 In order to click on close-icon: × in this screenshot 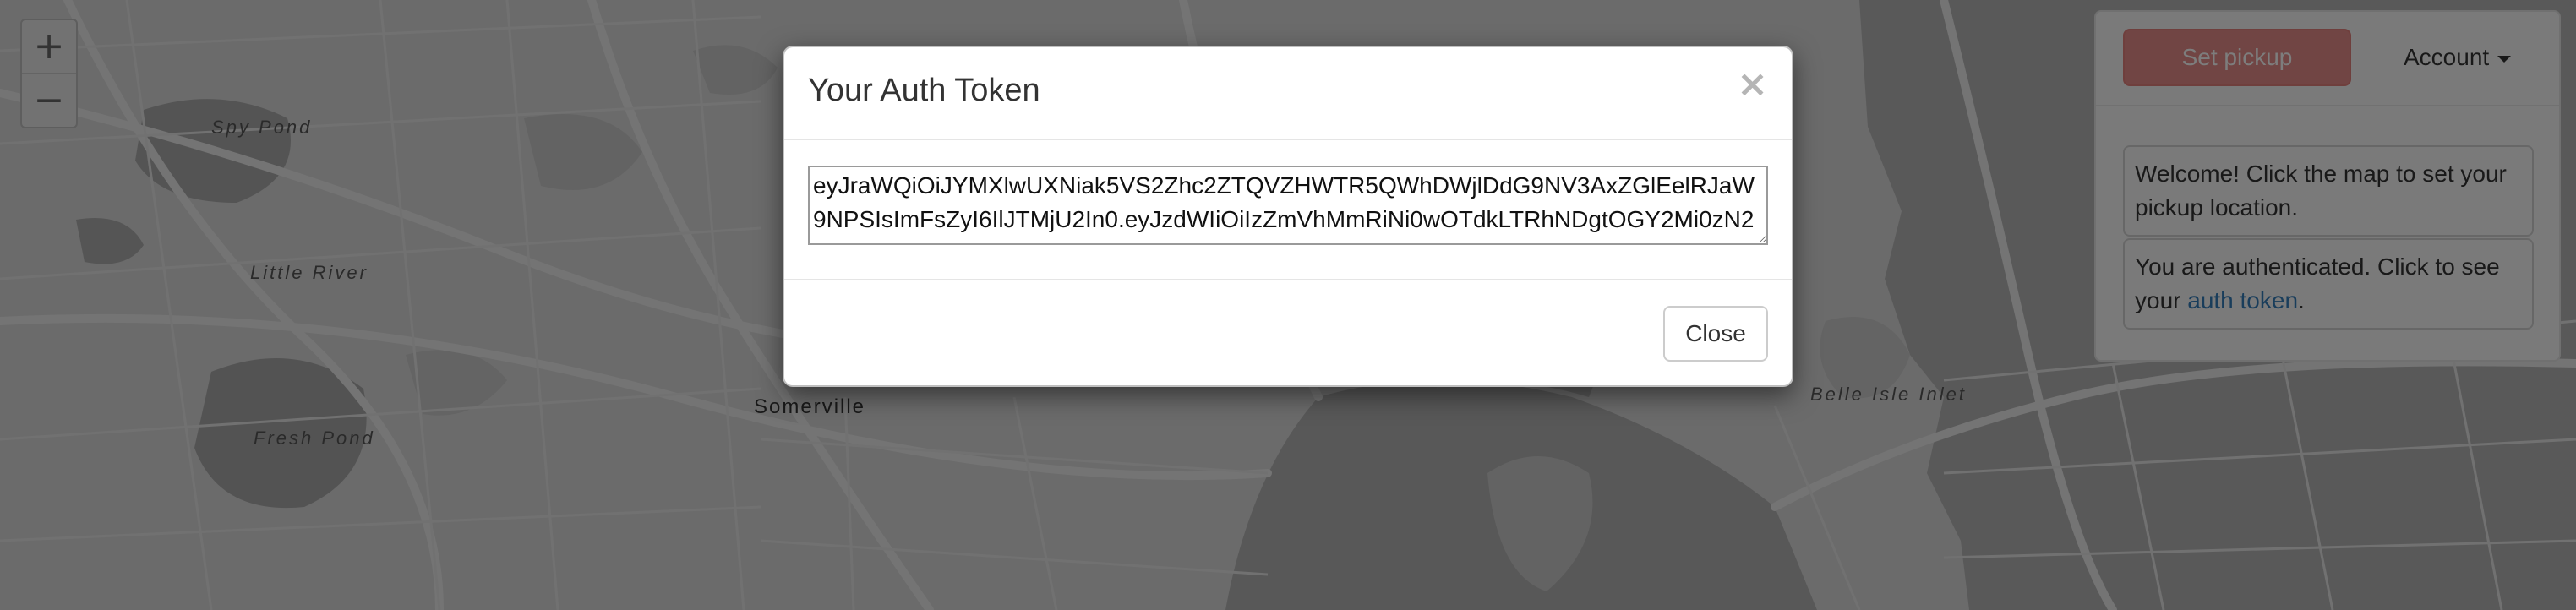, I will do `click(1752, 84)`.